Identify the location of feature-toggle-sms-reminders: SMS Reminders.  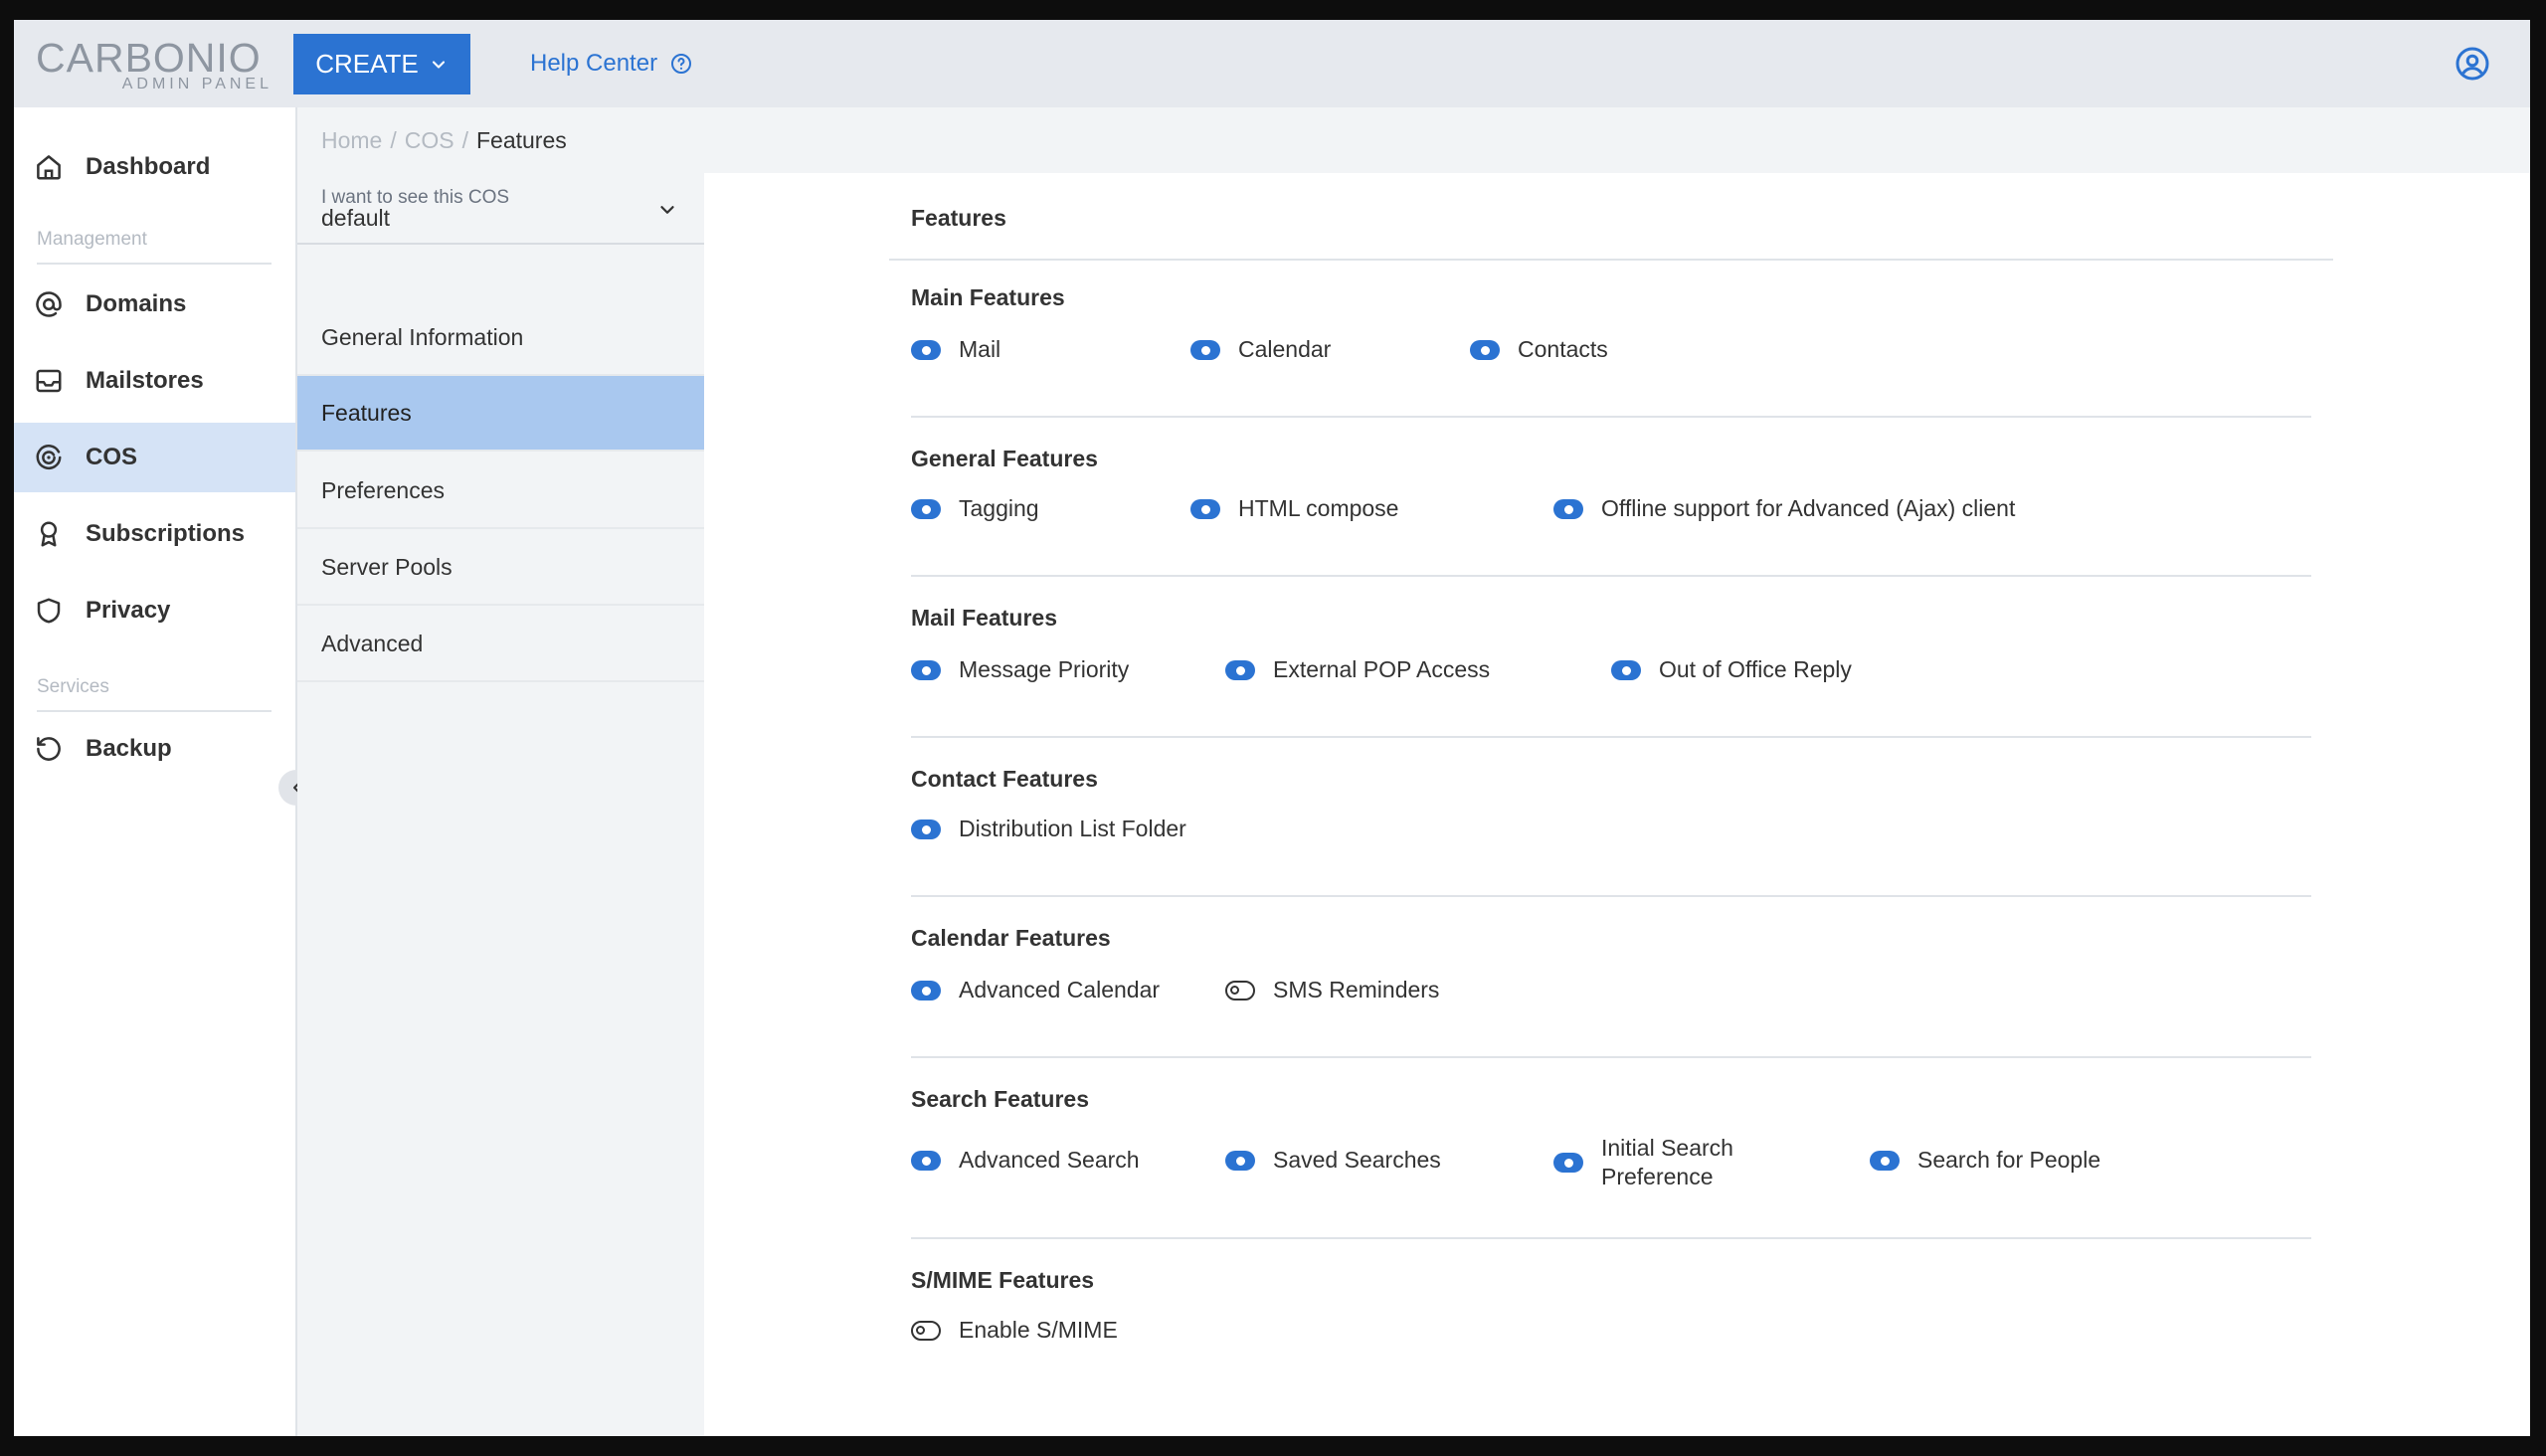
(1332, 990).